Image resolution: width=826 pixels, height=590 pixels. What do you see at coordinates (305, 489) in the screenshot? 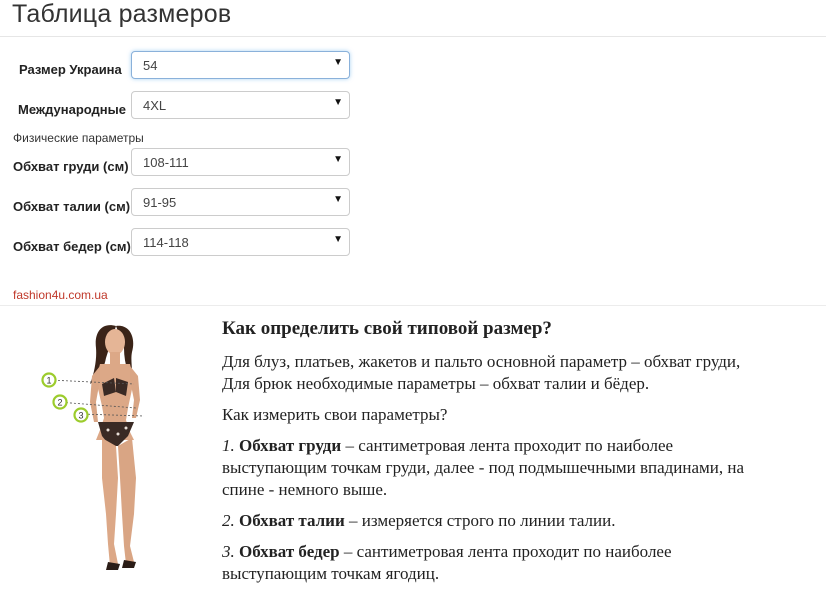
I see `guide-item-1-line3: спине - немного выше.` at bounding box center [305, 489].